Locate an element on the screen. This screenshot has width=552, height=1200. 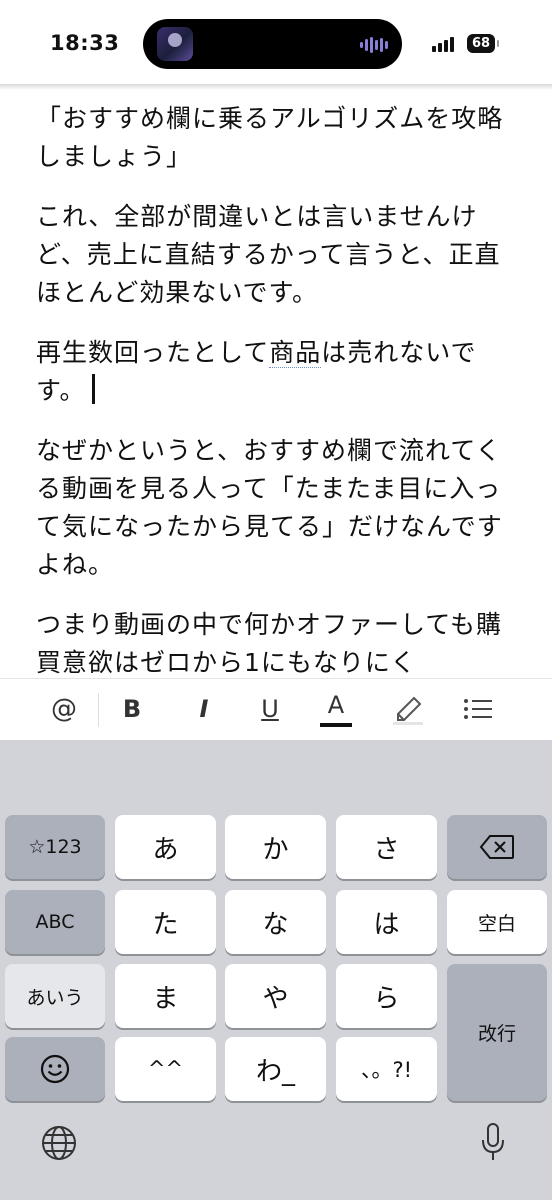
toolbar-divider is located at coordinates (98, 710).